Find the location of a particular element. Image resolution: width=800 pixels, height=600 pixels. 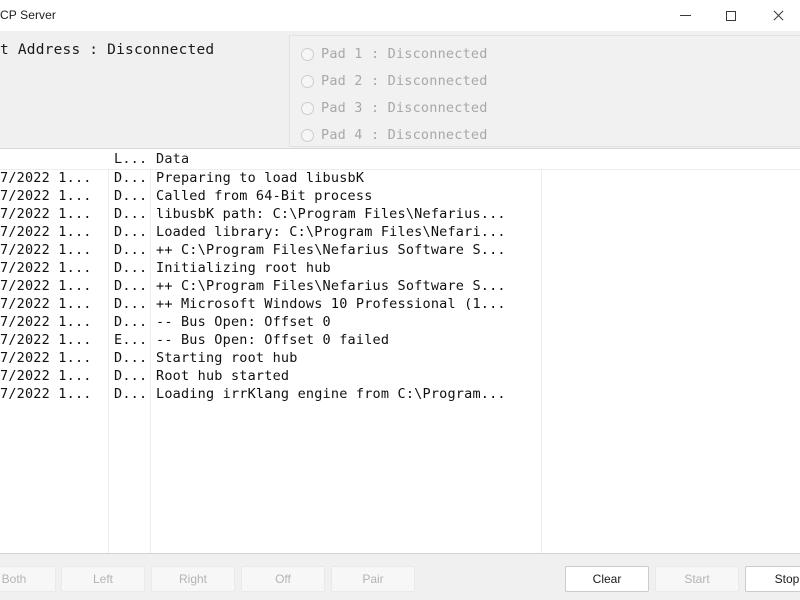

pad-row-3: Pad 3 : Disconnected is located at coordinates (394, 108).